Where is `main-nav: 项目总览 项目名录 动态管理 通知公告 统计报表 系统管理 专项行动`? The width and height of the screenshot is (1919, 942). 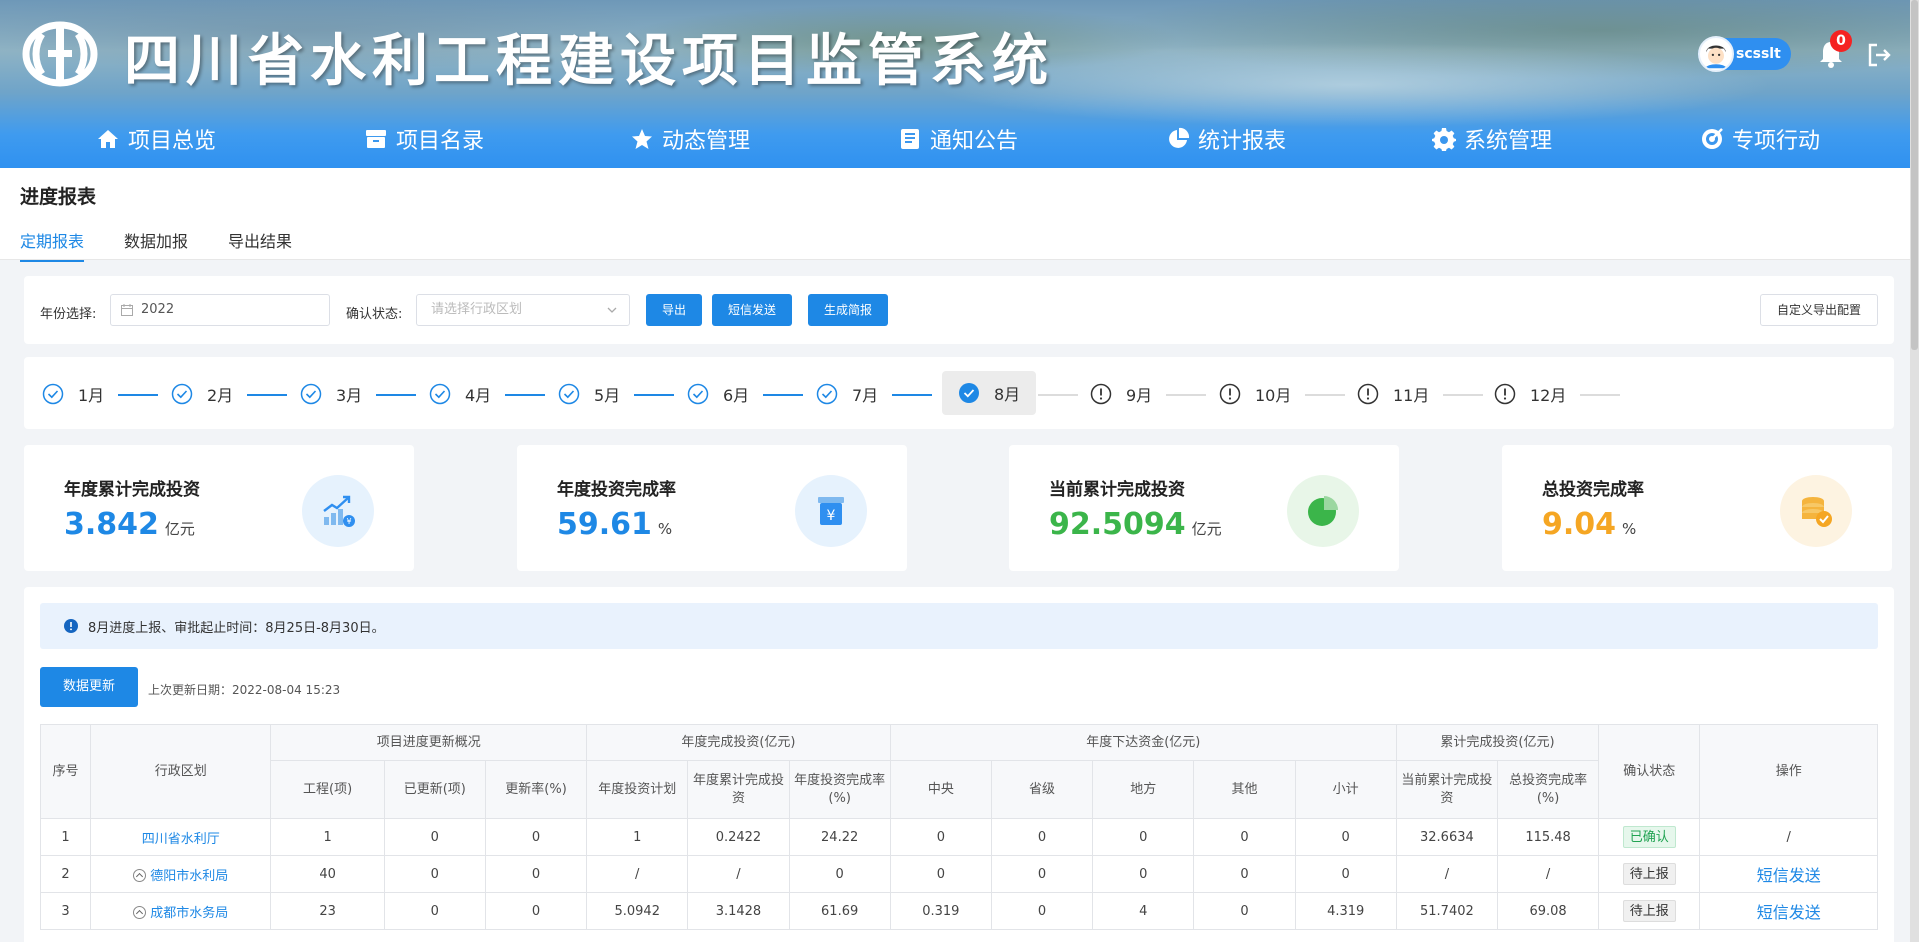
main-nav: 项目总览 项目名录 动态管理 通知公告 统计报表 系统管理 专项行动 is located at coordinates (959, 139).